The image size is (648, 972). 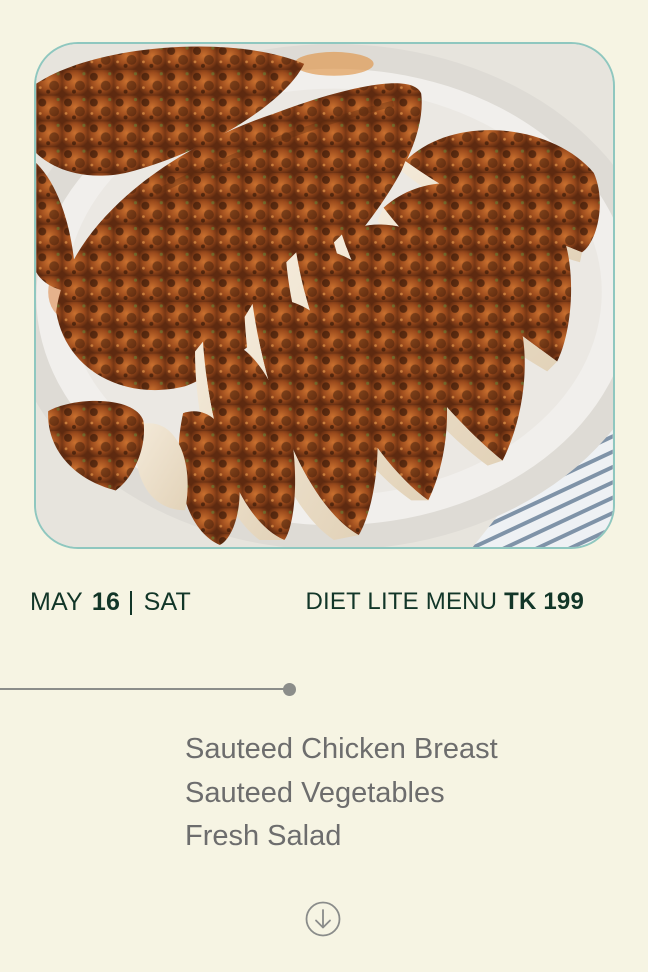 I want to click on date-weekday: SAT, so click(x=167, y=602).